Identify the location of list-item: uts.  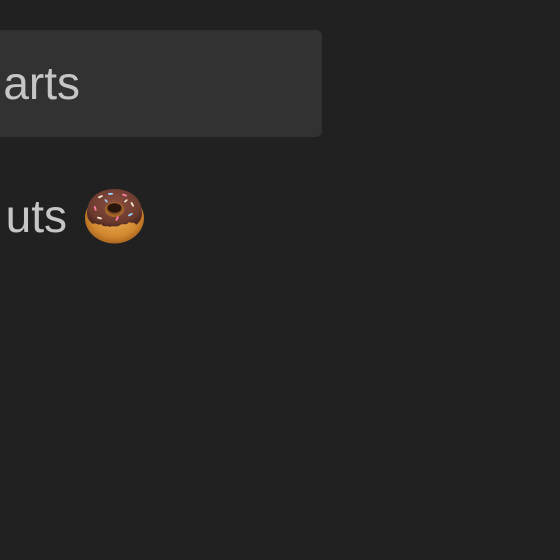
(161, 213).